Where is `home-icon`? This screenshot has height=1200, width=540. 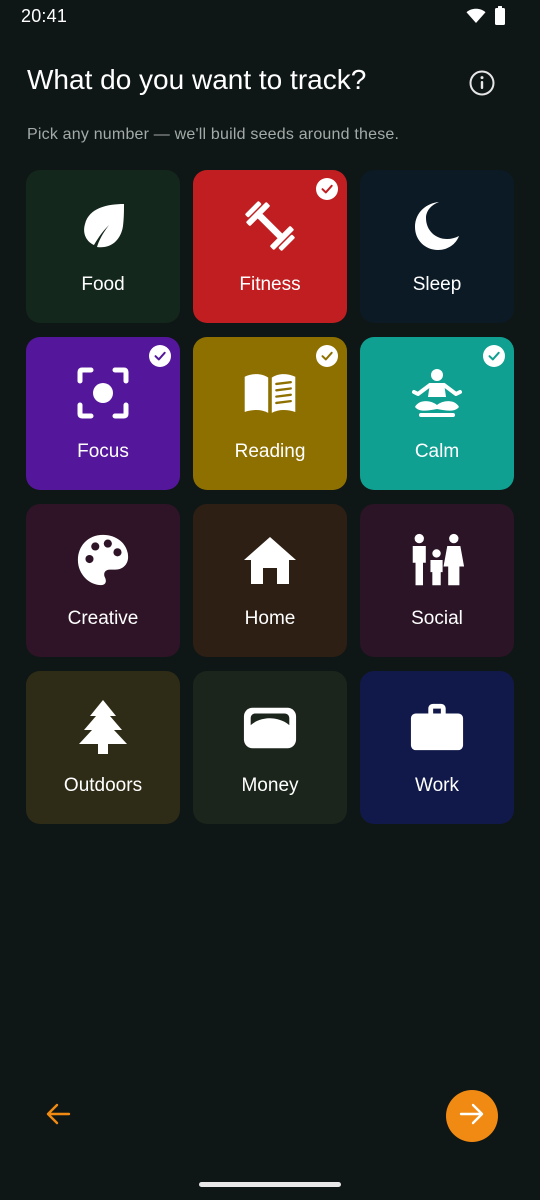
home-icon is located at coordinates (270, 560).